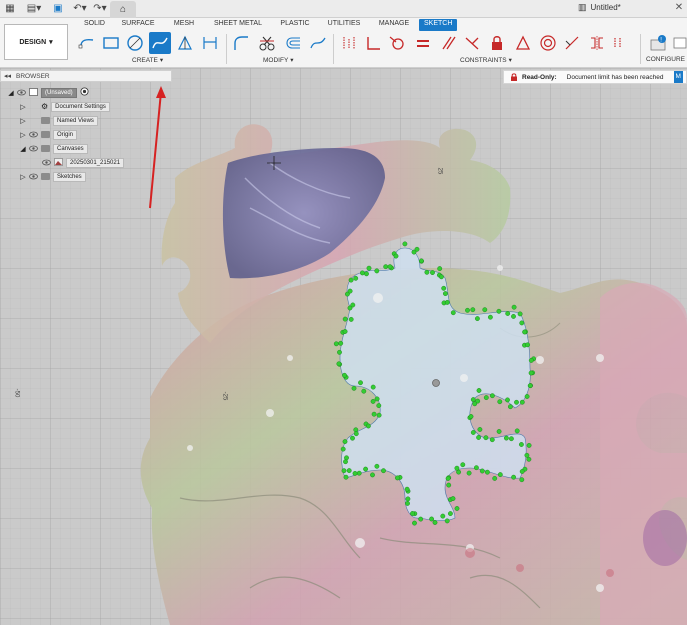  I want to click on rectangle-tool, so click(111, 43).